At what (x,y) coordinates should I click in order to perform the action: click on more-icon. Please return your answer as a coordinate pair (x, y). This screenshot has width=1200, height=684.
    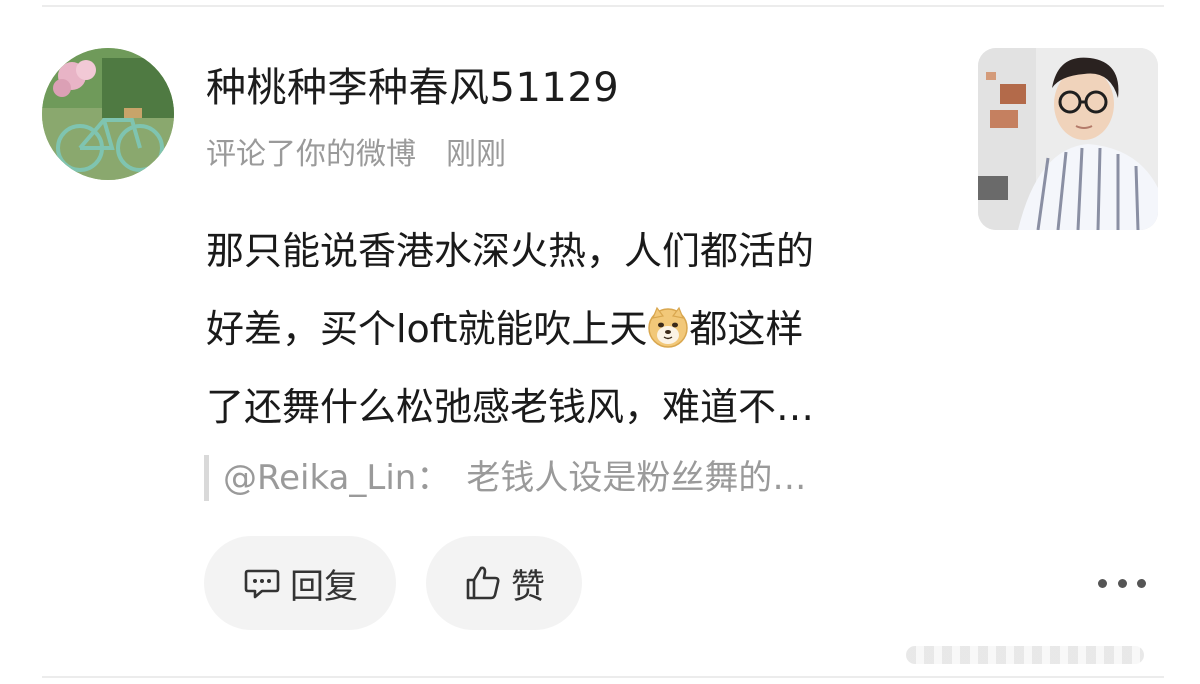
    Looking at the image, I should click on (1122, 583).